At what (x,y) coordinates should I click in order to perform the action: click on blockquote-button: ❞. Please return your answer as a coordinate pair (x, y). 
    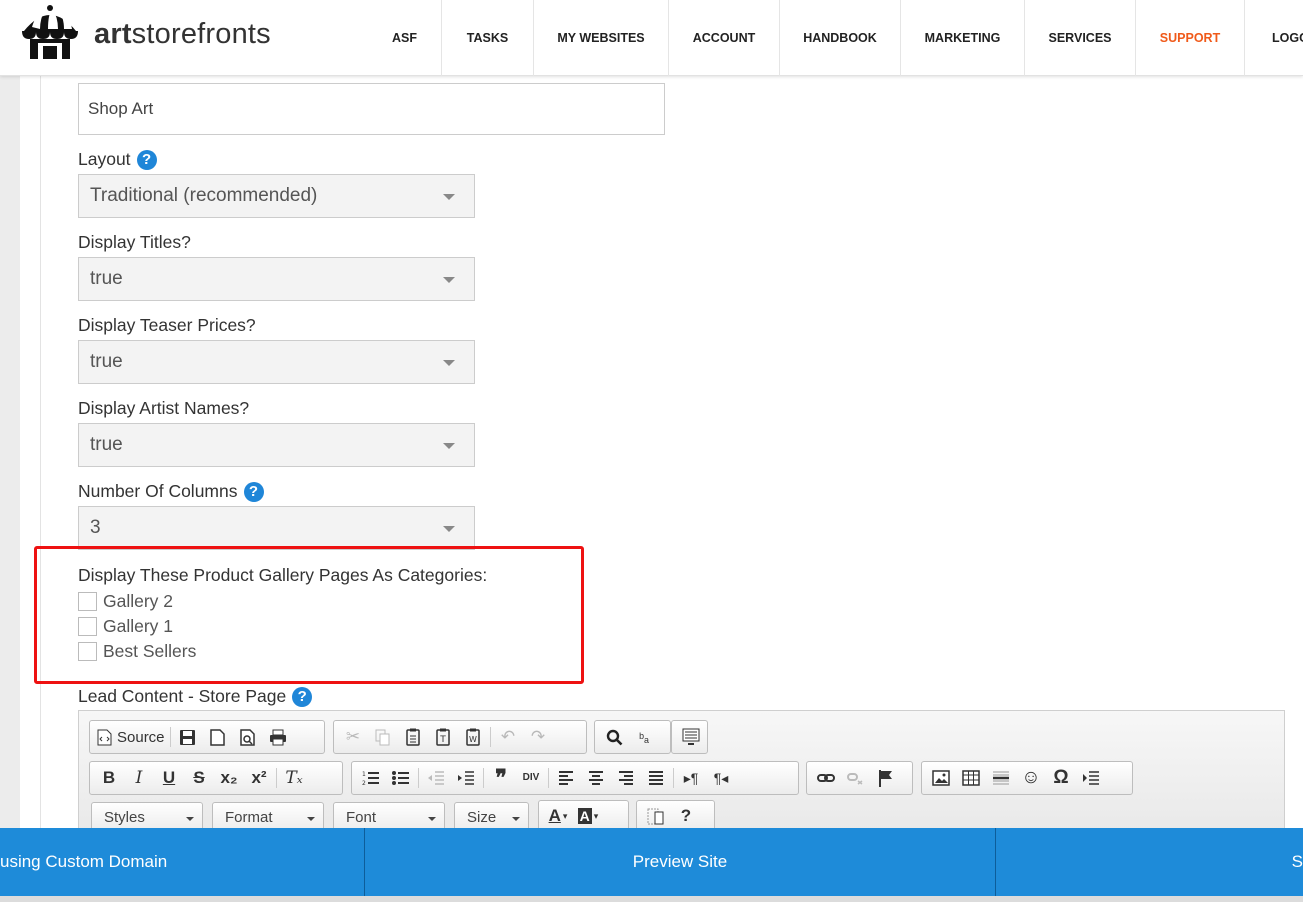
    Looking at the image, I should click on (501, 778).